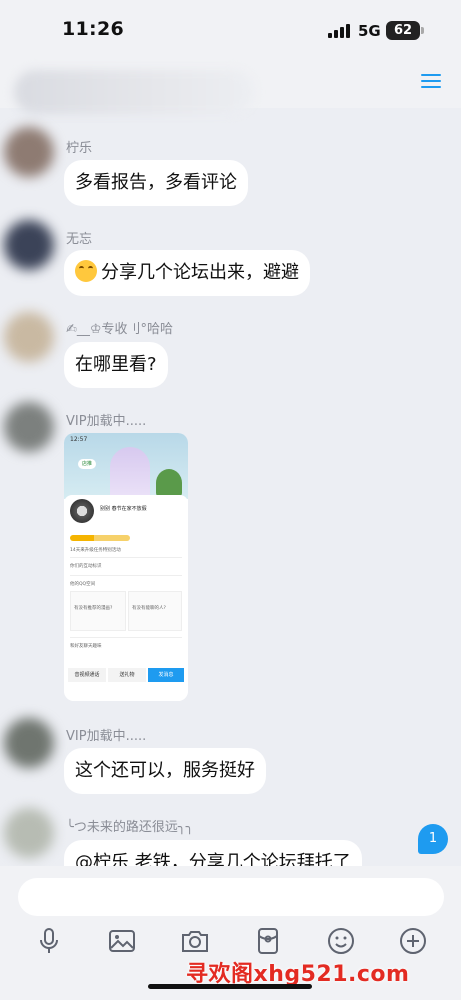  What do you see at coordinates (403, 30) in the screenshot?
I see `battery-icon: 62` at bounding box center [403, 30].